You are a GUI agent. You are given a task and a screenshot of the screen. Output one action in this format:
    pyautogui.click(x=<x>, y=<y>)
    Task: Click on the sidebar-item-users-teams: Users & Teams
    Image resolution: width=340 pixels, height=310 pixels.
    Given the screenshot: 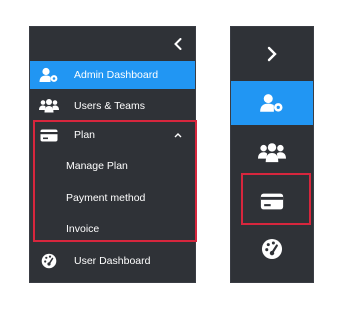 What is the action you would take?
    pyautogui.click(x=112, y=106)
    